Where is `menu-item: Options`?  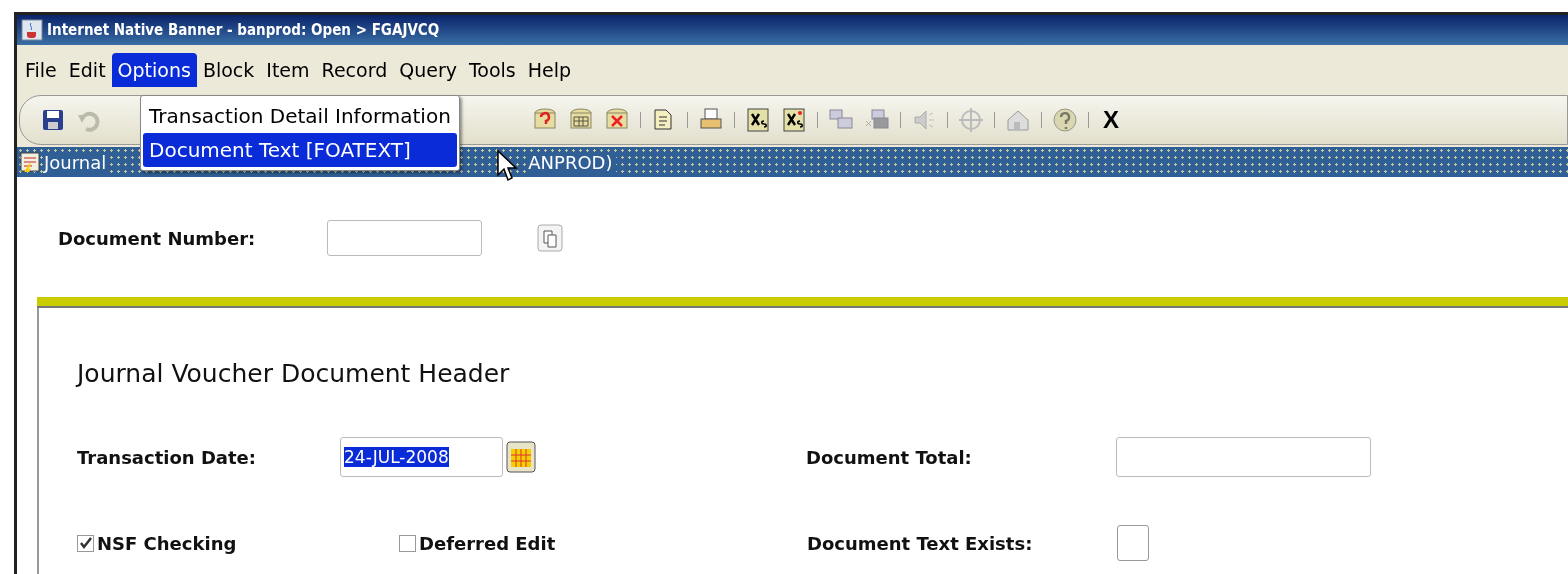 menu-item: Options is located at coordinates (154, 70).